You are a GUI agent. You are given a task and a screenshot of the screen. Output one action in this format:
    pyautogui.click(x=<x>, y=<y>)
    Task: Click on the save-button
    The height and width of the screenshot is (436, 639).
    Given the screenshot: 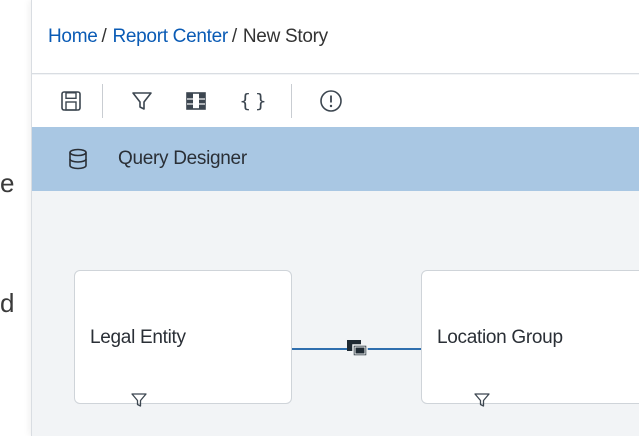 What is the action you would take?
    pyautogui.click(x=71, y=101)
    